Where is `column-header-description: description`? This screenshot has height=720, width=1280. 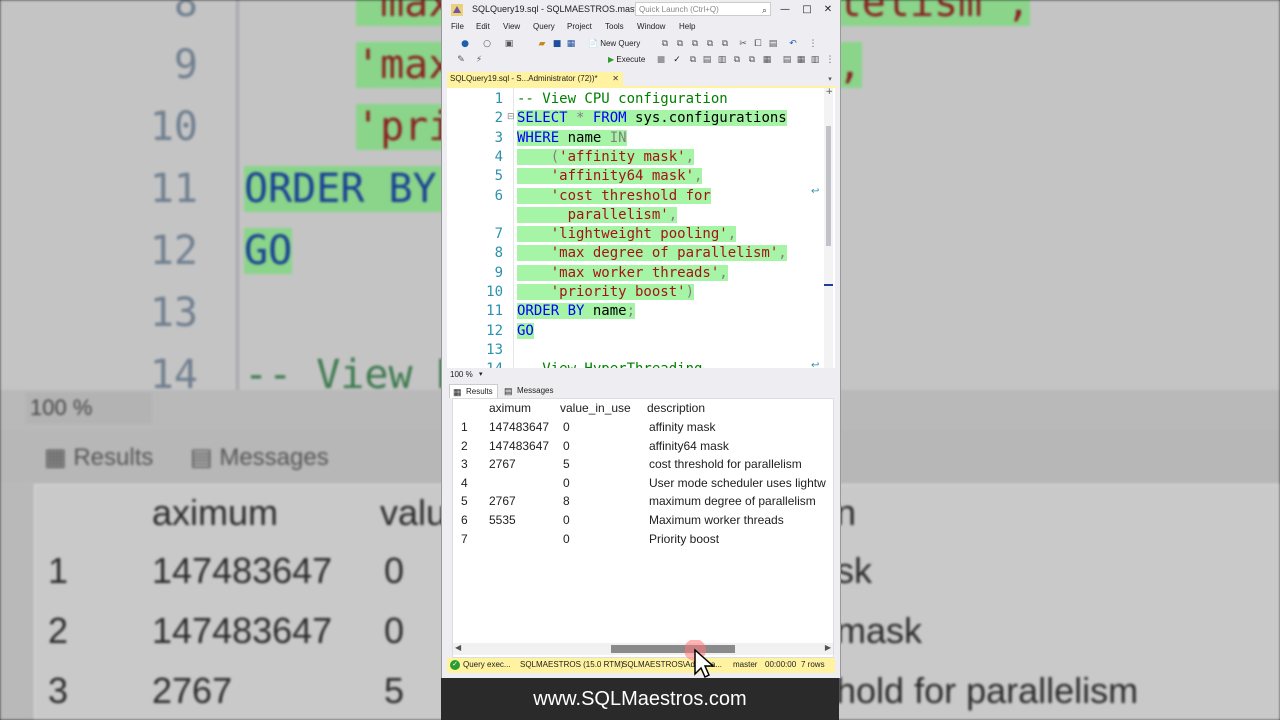 column-header-description: description is located at coordinates (676, 408).